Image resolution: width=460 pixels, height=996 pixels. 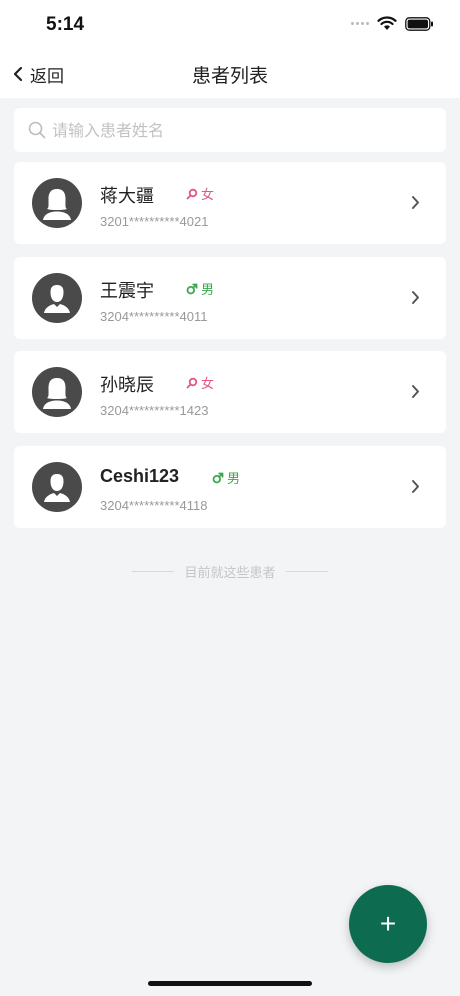 What do you see at coordinates (154, 410) in the screenshot?
I see `patient-id: 3204**********1423` at bounding box center [154, 410].